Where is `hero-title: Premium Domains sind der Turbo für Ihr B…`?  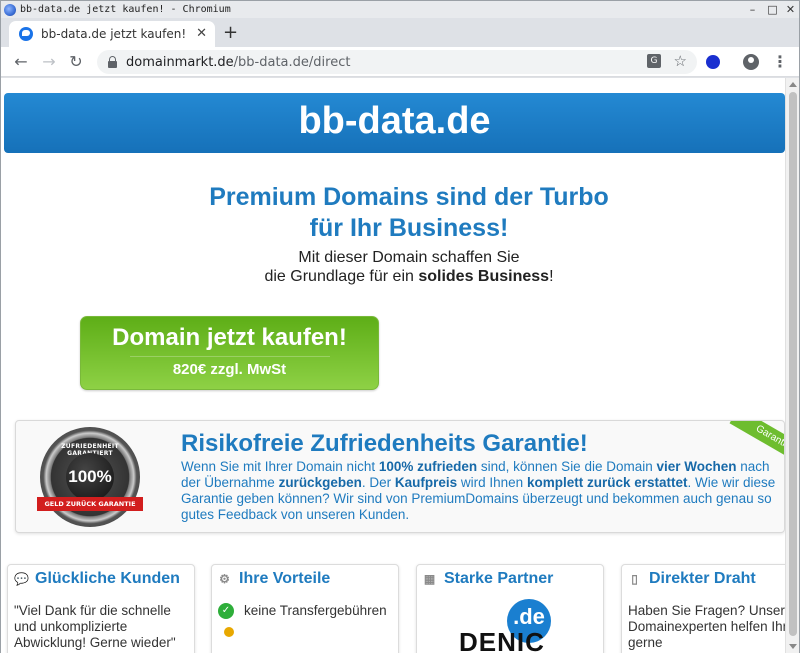
hero-title: Premium Domains sind der Turbo für Ihr B… is located at coordinates (400, 213).